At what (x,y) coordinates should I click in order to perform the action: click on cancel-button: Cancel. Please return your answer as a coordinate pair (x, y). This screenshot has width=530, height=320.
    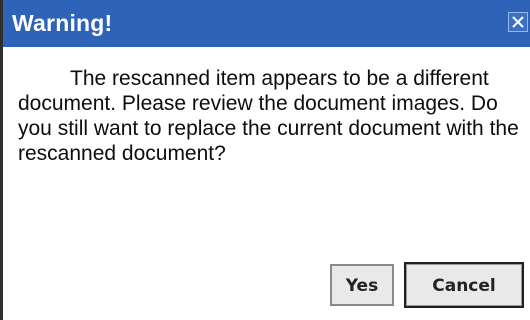
    Looking at the image, I should click on (464, 285).